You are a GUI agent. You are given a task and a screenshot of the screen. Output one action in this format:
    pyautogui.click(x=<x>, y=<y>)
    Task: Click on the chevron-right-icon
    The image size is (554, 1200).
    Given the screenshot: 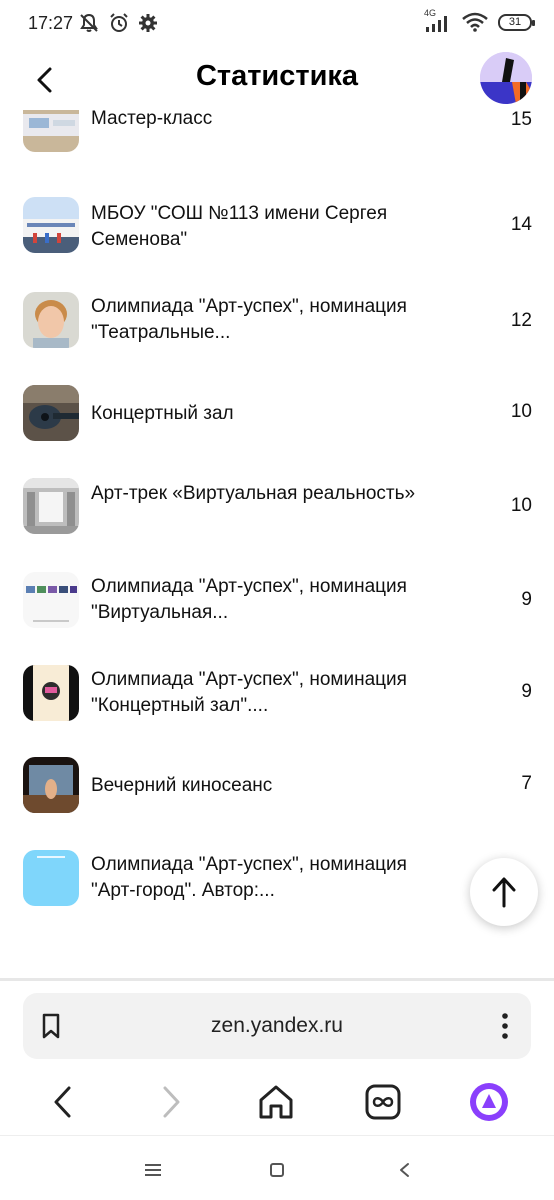 What is the action you would take?
    pyautogui.click(x=171, y=1102)
    